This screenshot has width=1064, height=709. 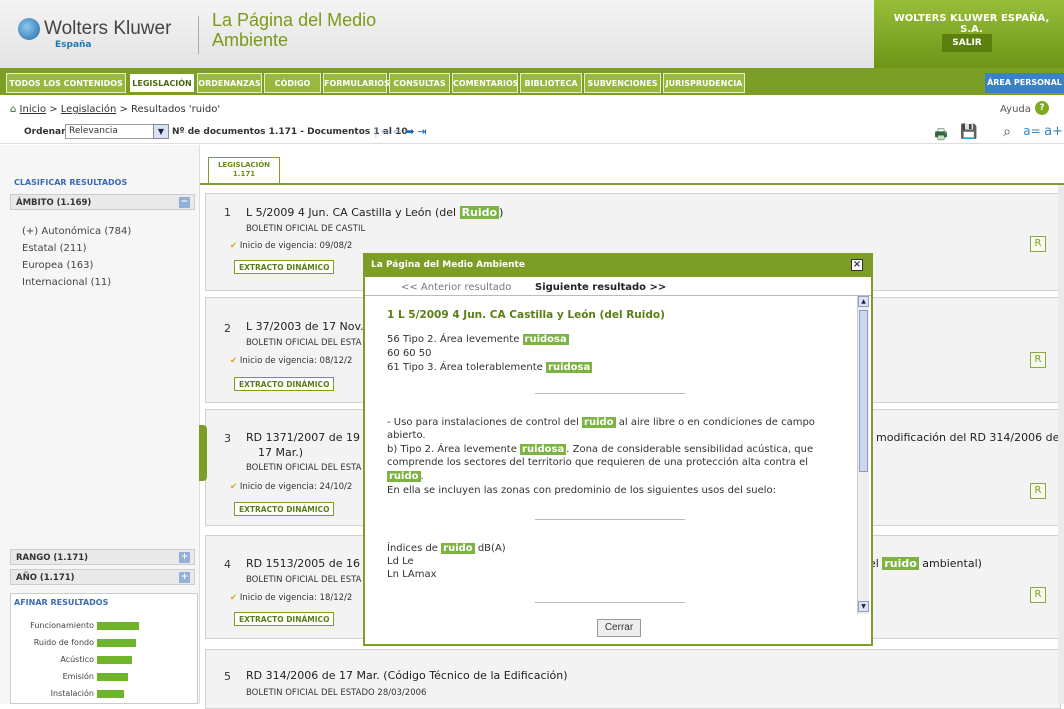 What do you see at coordinates (863, 606) in the screenshot?
I see `scroll-down-icon: ▼` at bounding box center [863, 606].